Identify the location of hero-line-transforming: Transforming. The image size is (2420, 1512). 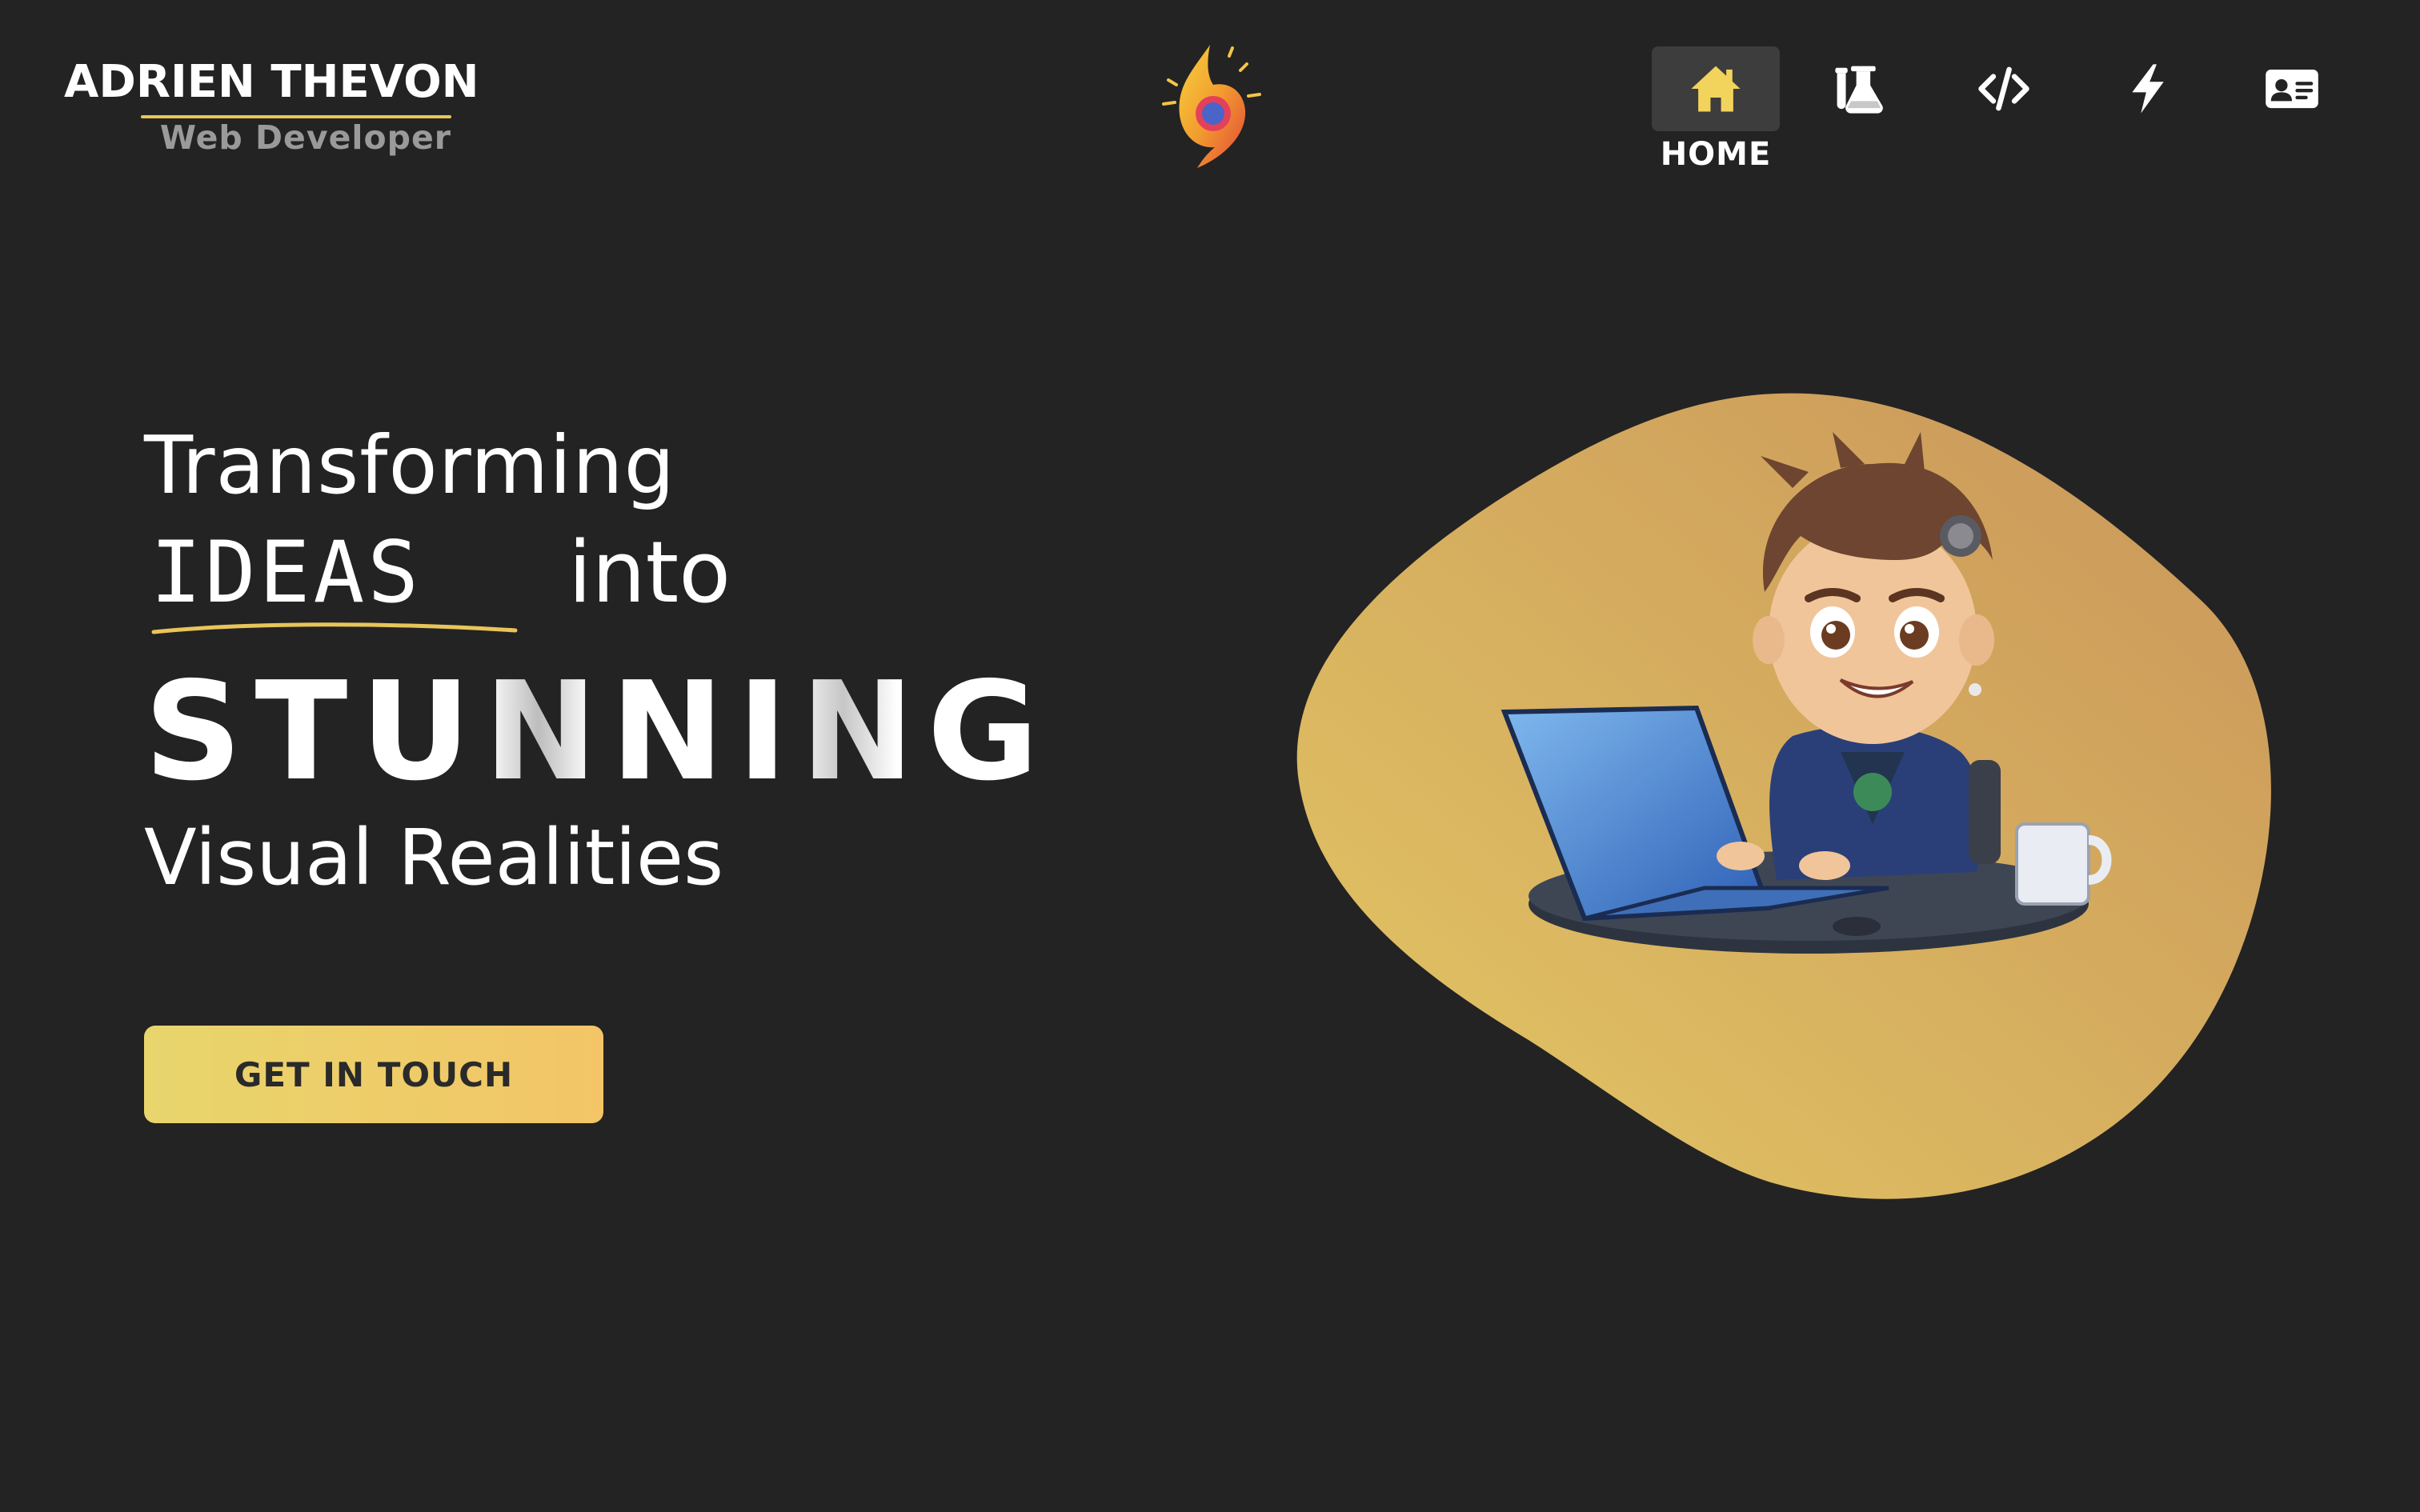
(410, 465).